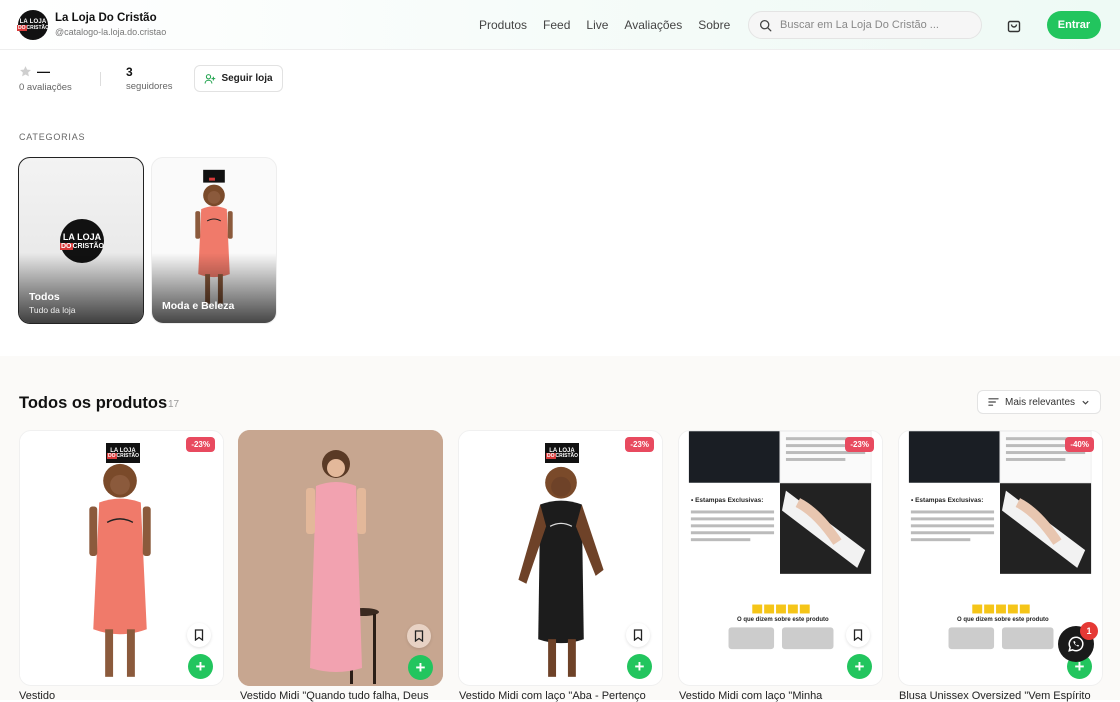  Describe the element at coordinates (1074, 25) in the screenshot. I see `login-button: Entrar` at that location.